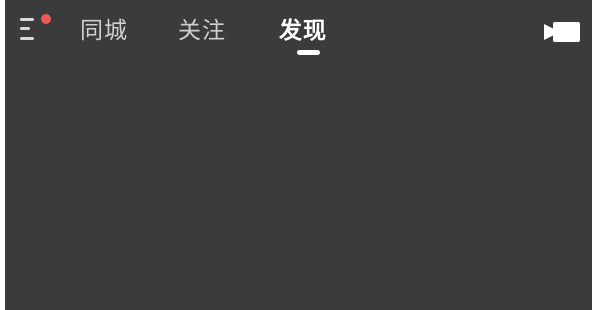 This screenshot has height=310, width=595. I want to click on notification-dot, so click(46, 19).